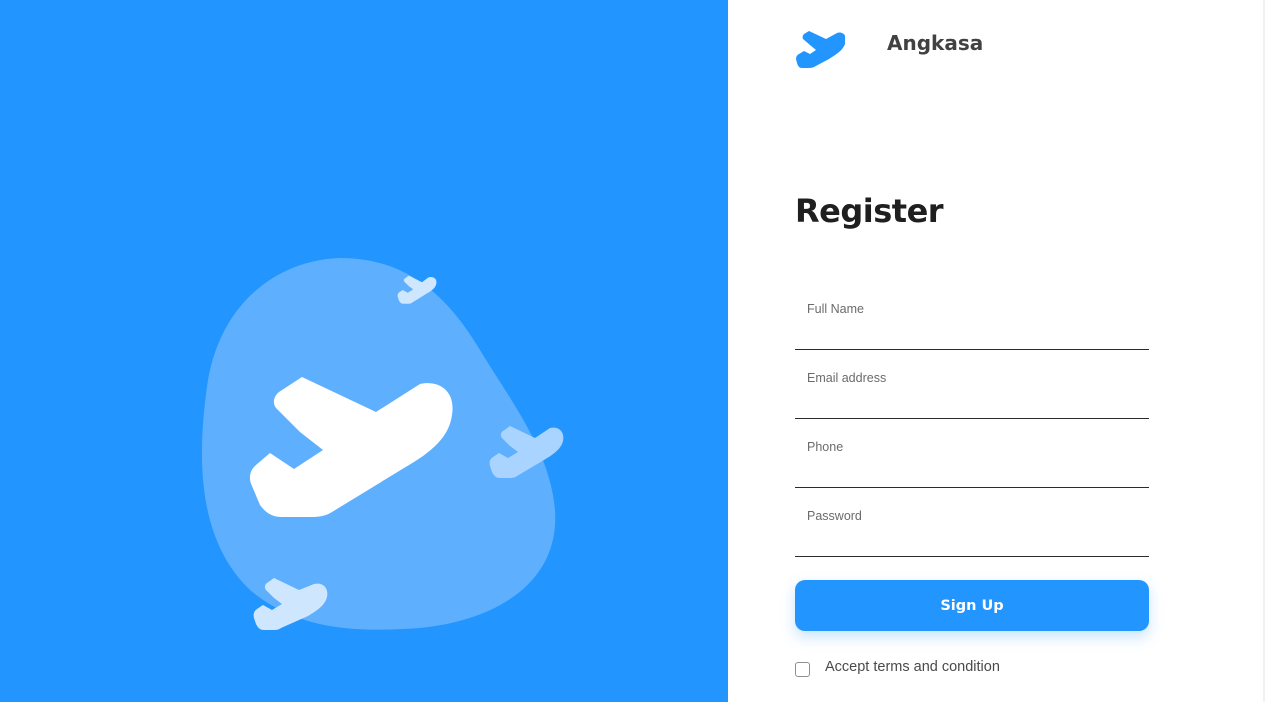 The image size is (1265, 702). I want to click on phone-input, so click(972, 459).